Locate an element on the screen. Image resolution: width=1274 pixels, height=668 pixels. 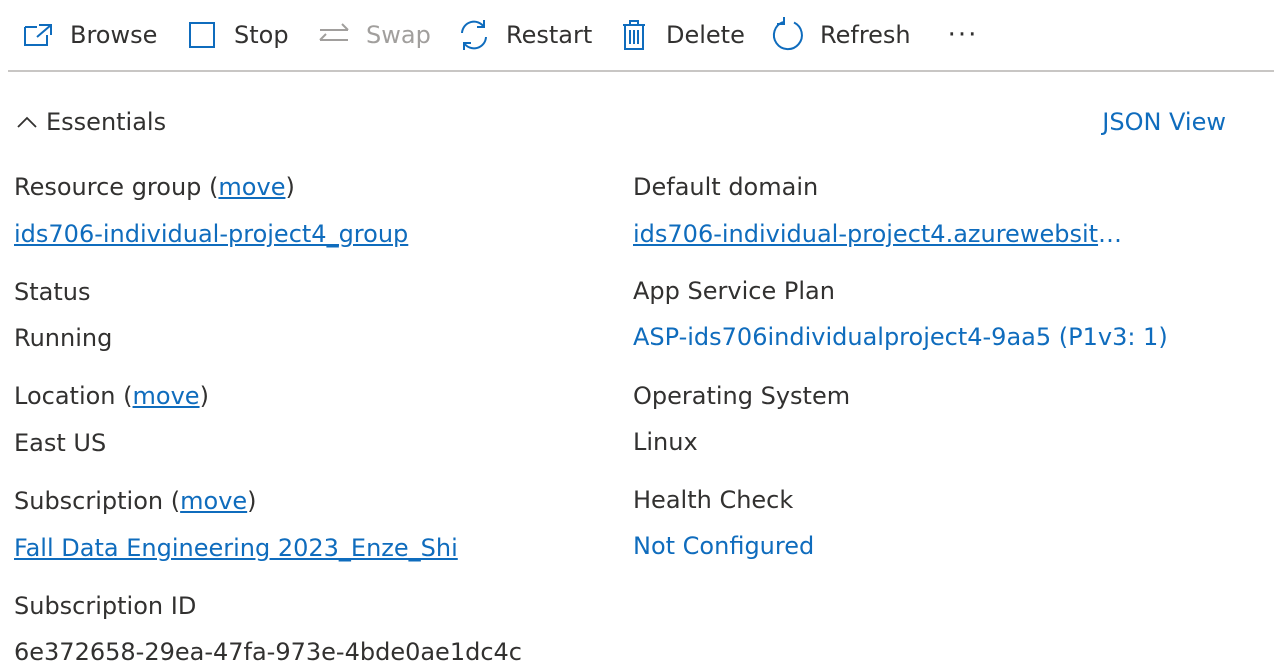
browse-label: Browse is located at coordinates (114, 35).